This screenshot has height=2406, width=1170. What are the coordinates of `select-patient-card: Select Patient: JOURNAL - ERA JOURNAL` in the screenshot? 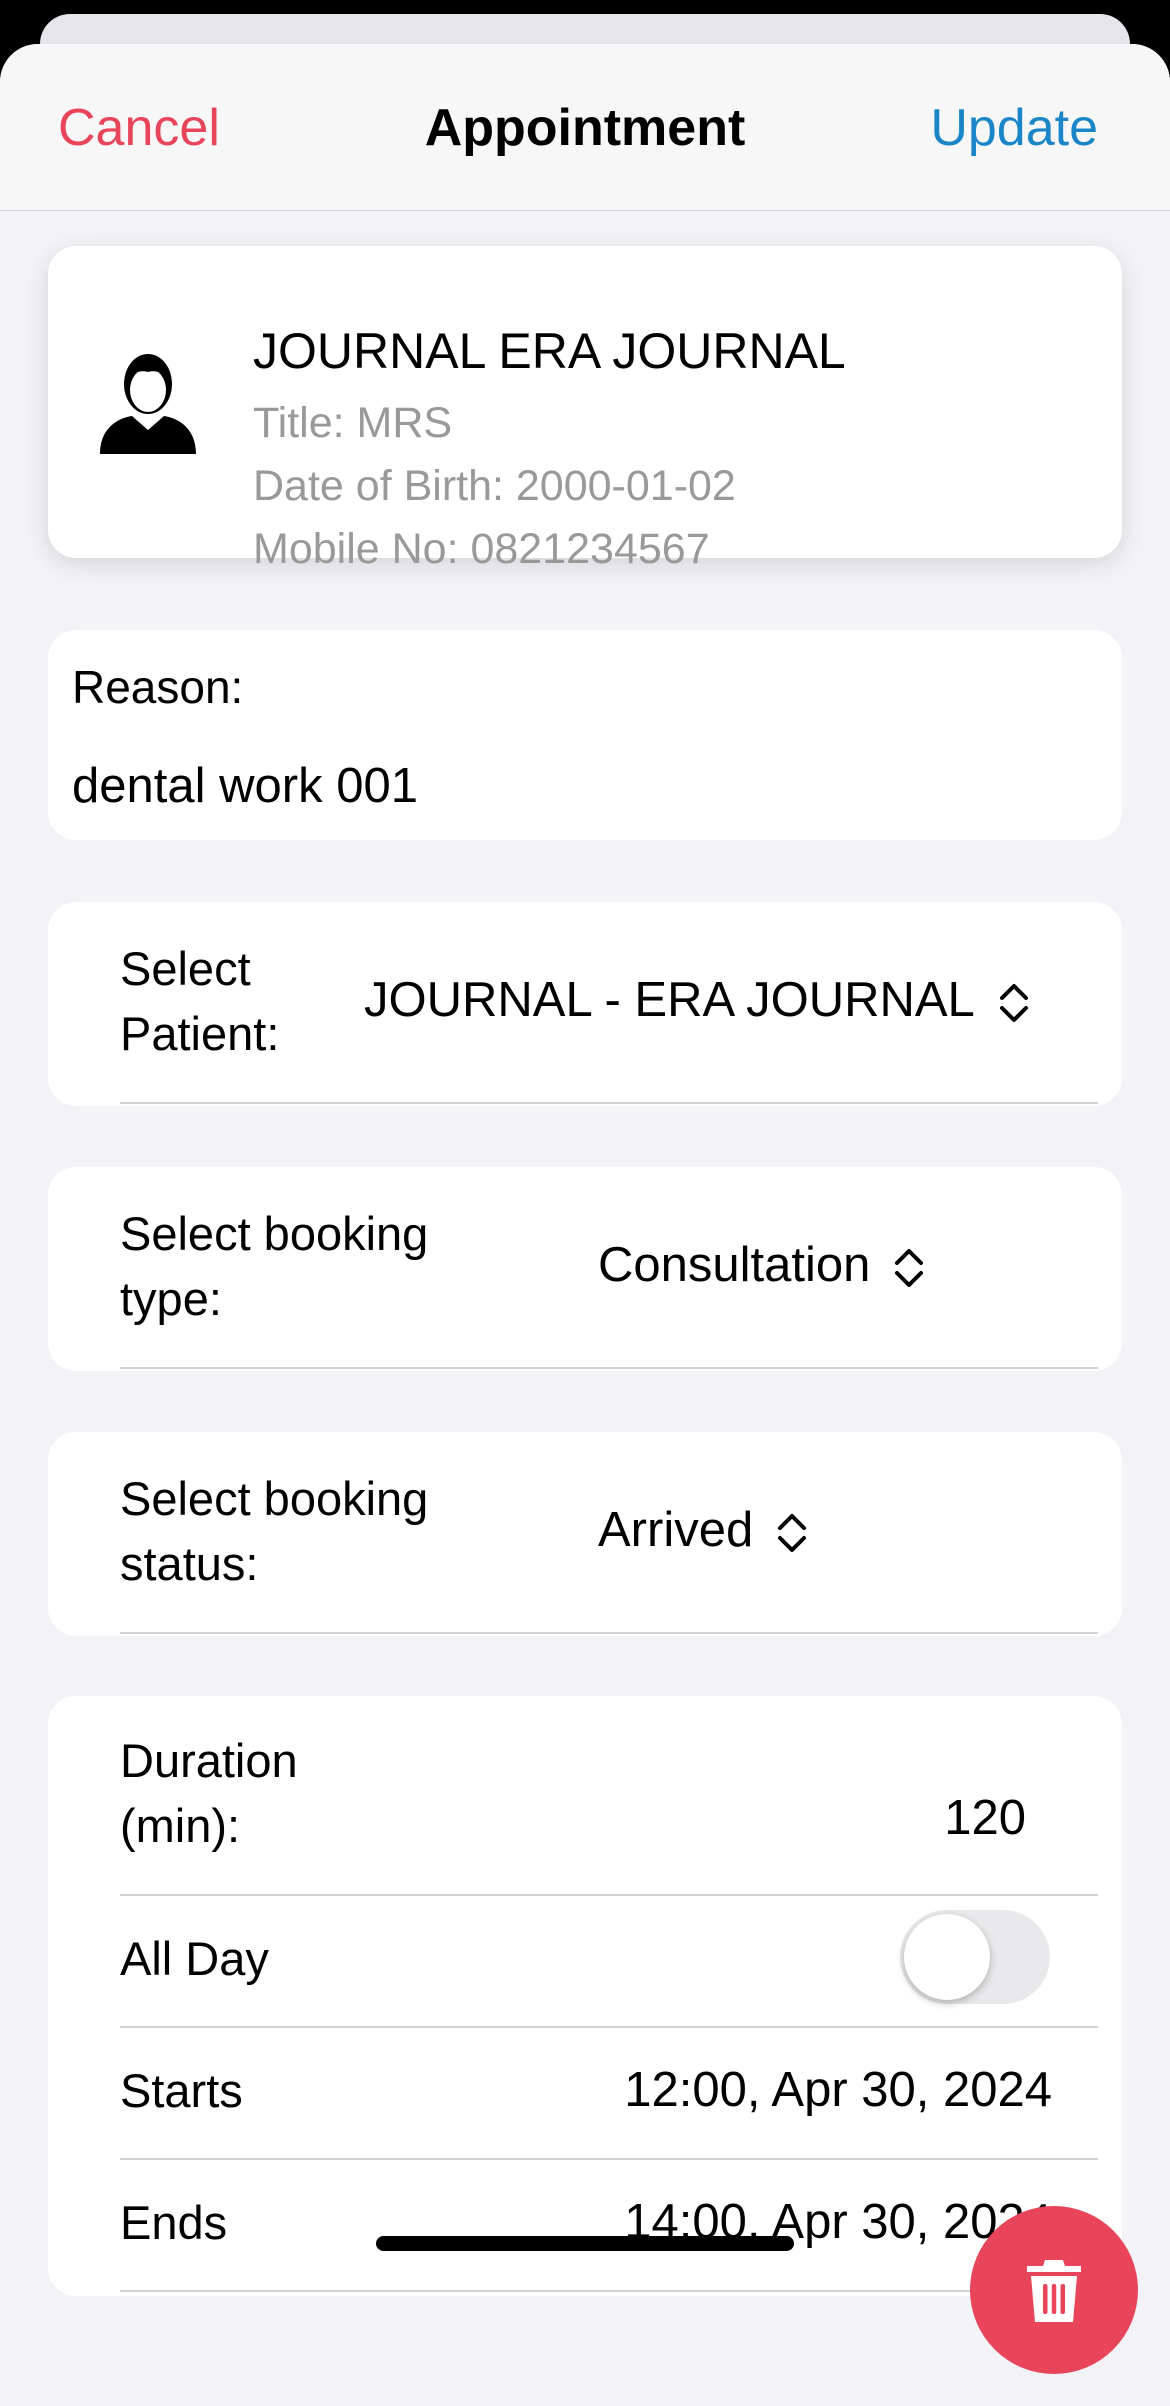 It's located at (585, 1004).